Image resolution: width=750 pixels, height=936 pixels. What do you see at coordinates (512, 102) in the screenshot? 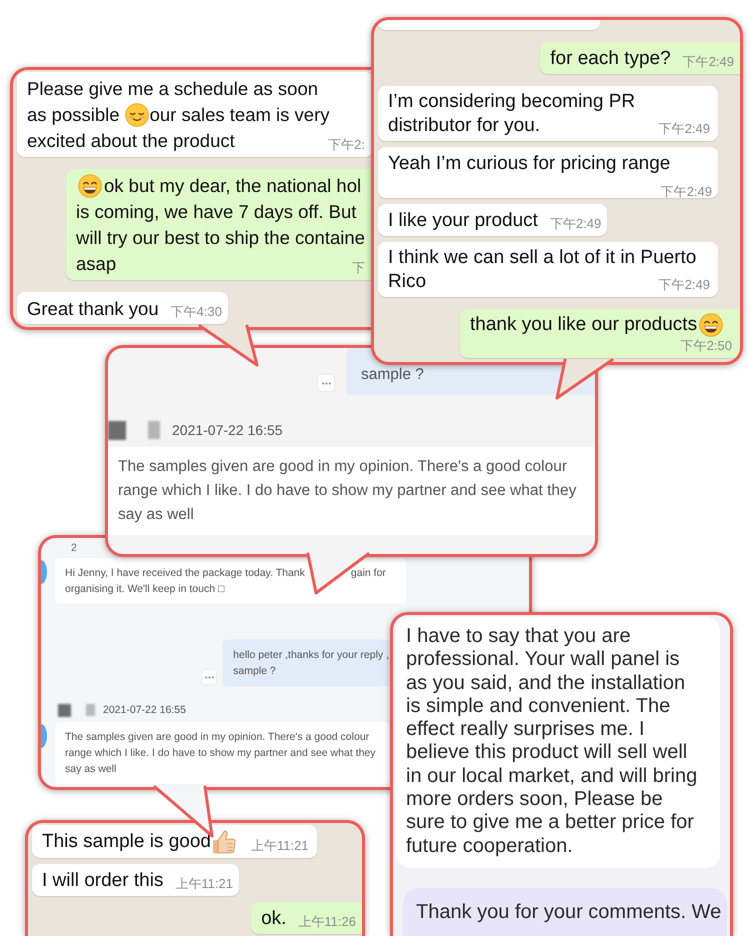
I see `message-text: I’m considering becoming PR` at bounding box center [512, 102].